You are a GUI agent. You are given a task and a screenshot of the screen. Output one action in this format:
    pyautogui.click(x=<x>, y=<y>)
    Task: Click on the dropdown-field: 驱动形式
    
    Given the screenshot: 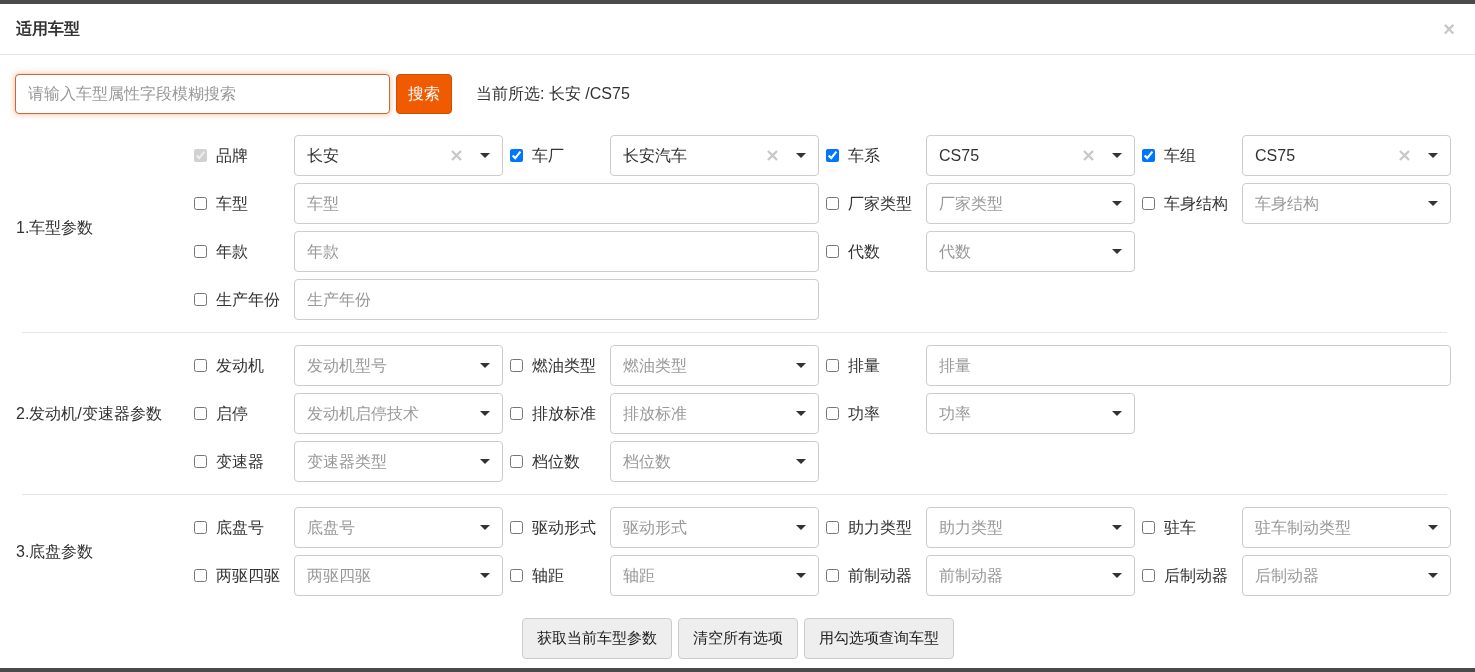 What is the action you would take?
    pyautogui.click(x=714, y=527)
    